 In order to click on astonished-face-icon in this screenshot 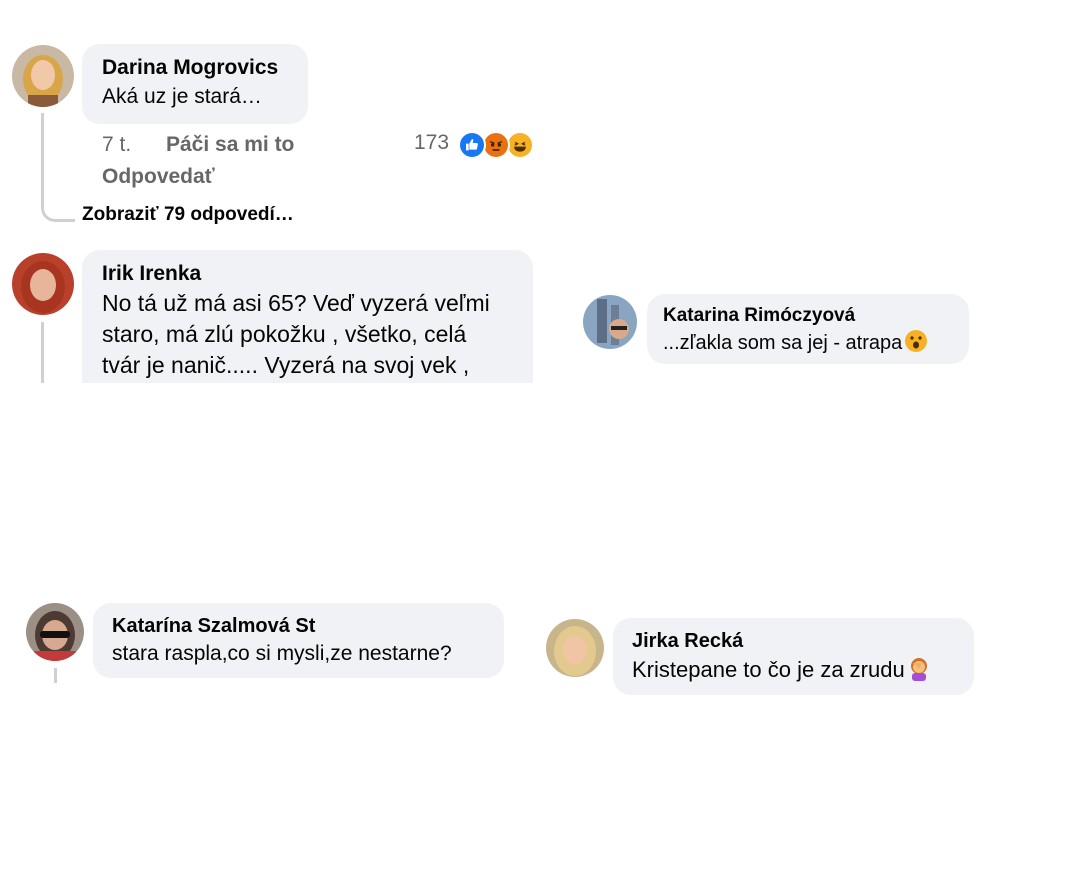, I will do `click(916, 341)`.